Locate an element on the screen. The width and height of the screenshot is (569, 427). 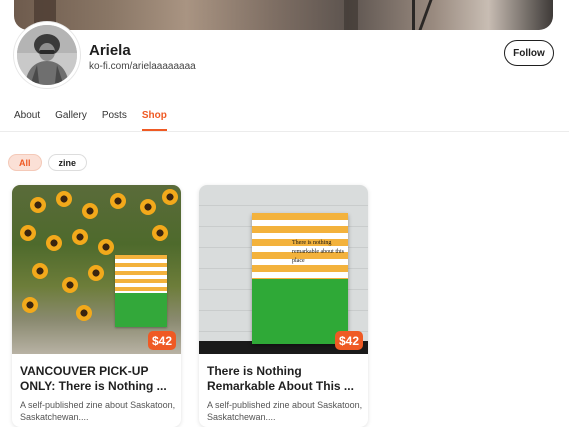
profile-tabs: About Gallery Posts Shop is located at coordinates (98, 120).